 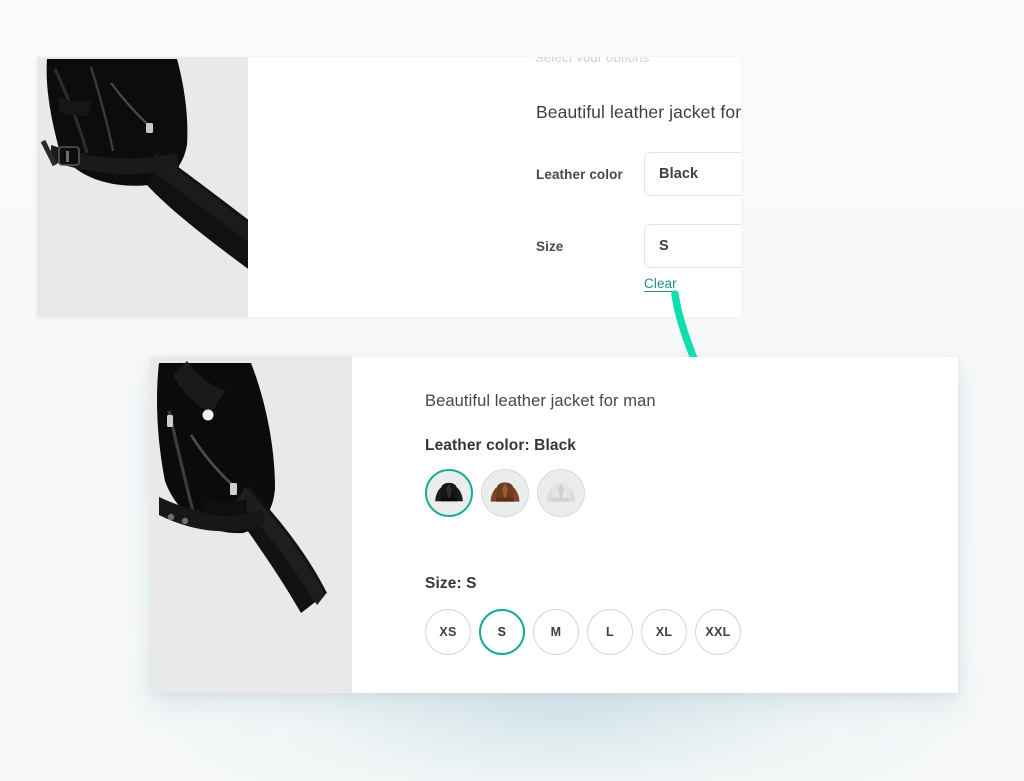 What do you see at coordinates (638, 59) in the screenshot?
I see `clipped-header-text: Select your options` at bounding box center [638, 59].